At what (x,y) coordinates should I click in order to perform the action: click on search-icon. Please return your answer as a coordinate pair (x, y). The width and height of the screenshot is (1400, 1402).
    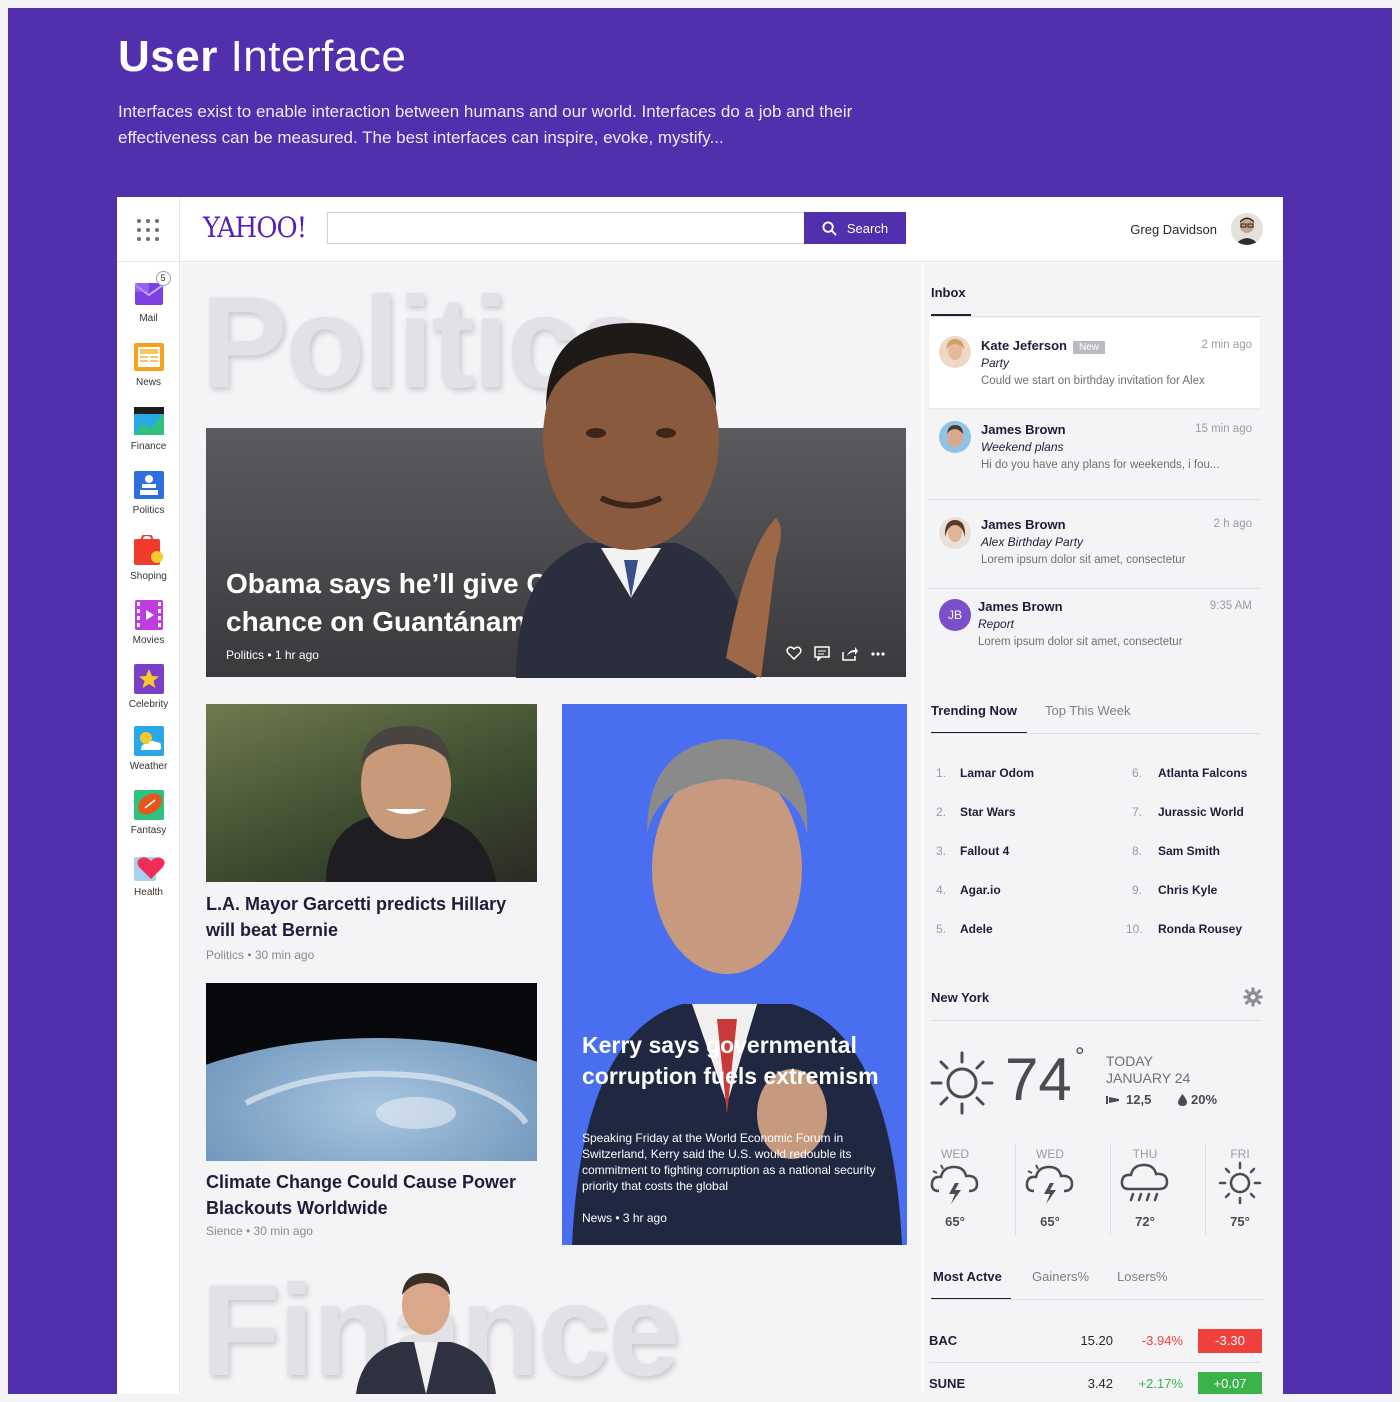
    Looking at the image, I should click on (829, 228).